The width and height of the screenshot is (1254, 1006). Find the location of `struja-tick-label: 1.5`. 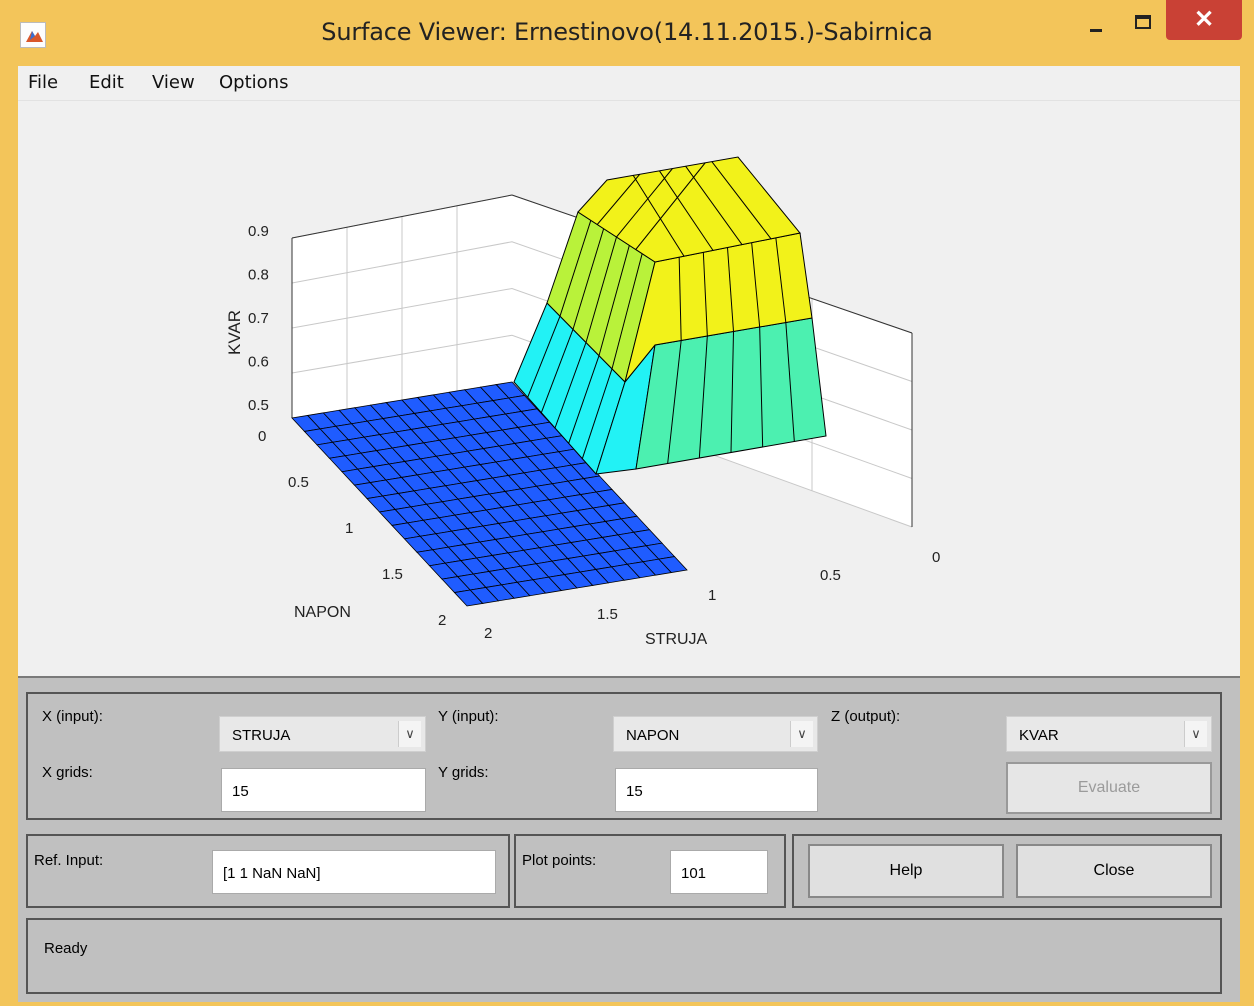

struja-tick-label: 1.5 is located at coordinates (607, 614).